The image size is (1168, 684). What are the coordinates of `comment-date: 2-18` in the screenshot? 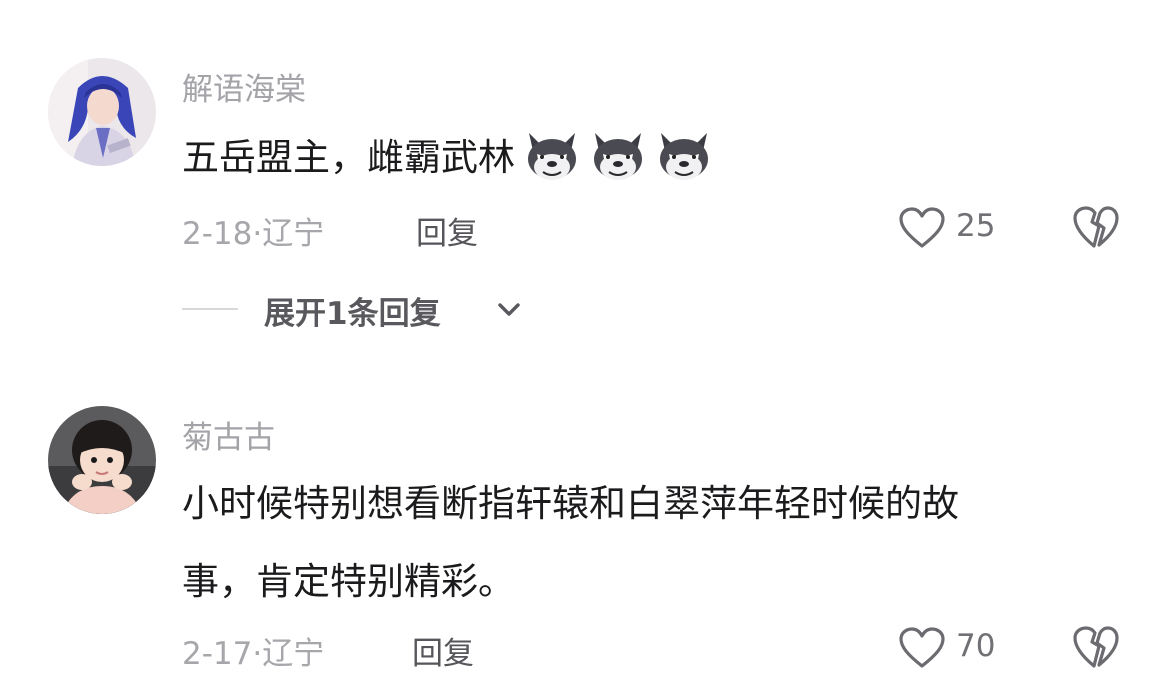 It's located at (217, 234).